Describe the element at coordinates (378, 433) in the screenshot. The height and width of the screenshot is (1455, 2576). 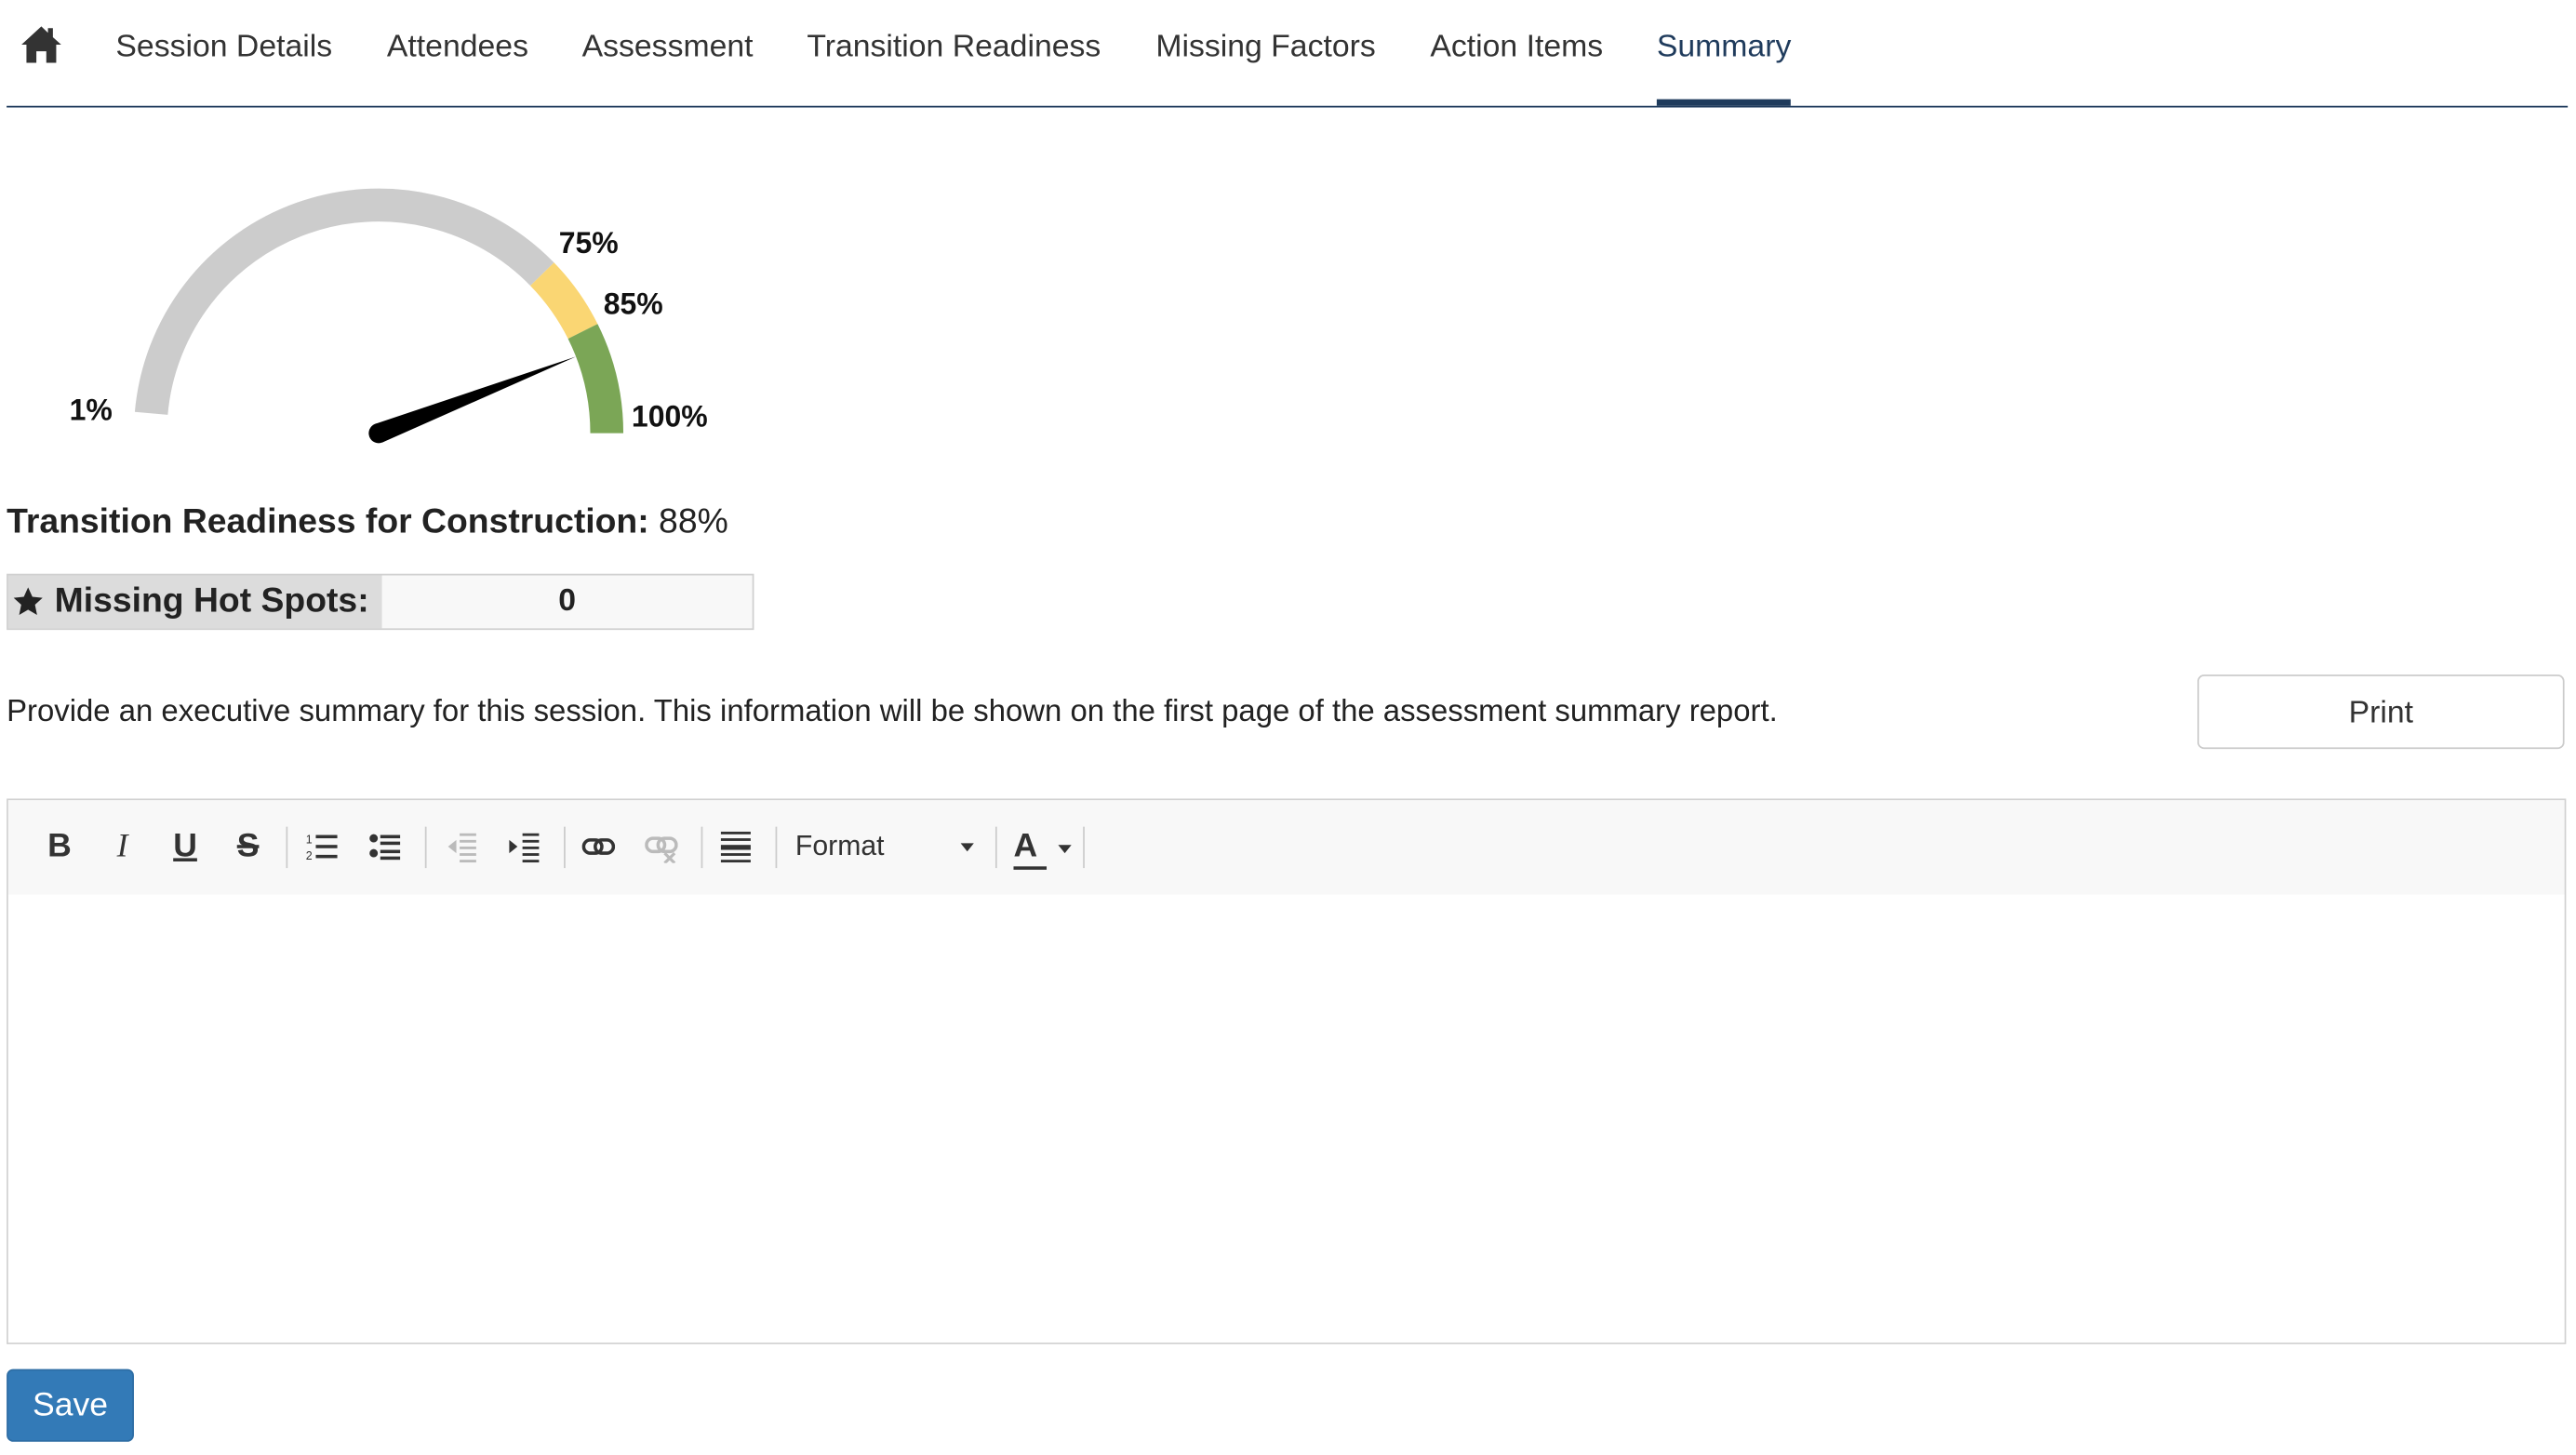
I see `gauge-needle-hub` at that location.